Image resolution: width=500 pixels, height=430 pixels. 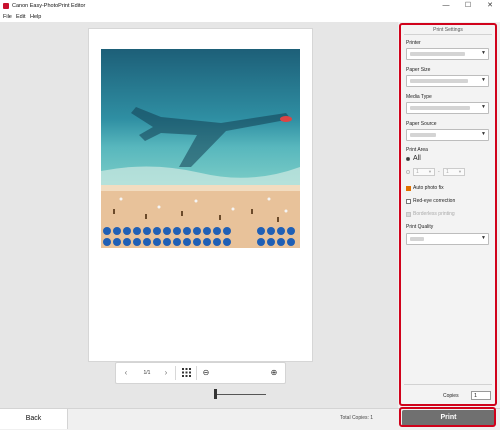 I want to click on menu-help: Help, so click(x=35, y=17).